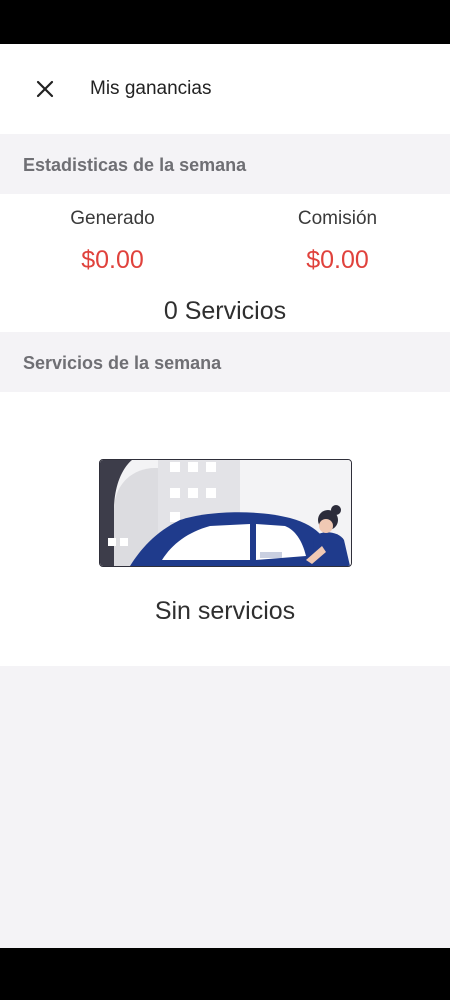 The height and width of the screenshot is (1000, 450). I want to click on empty-services-text: Sin servicios, so click(225, 611).